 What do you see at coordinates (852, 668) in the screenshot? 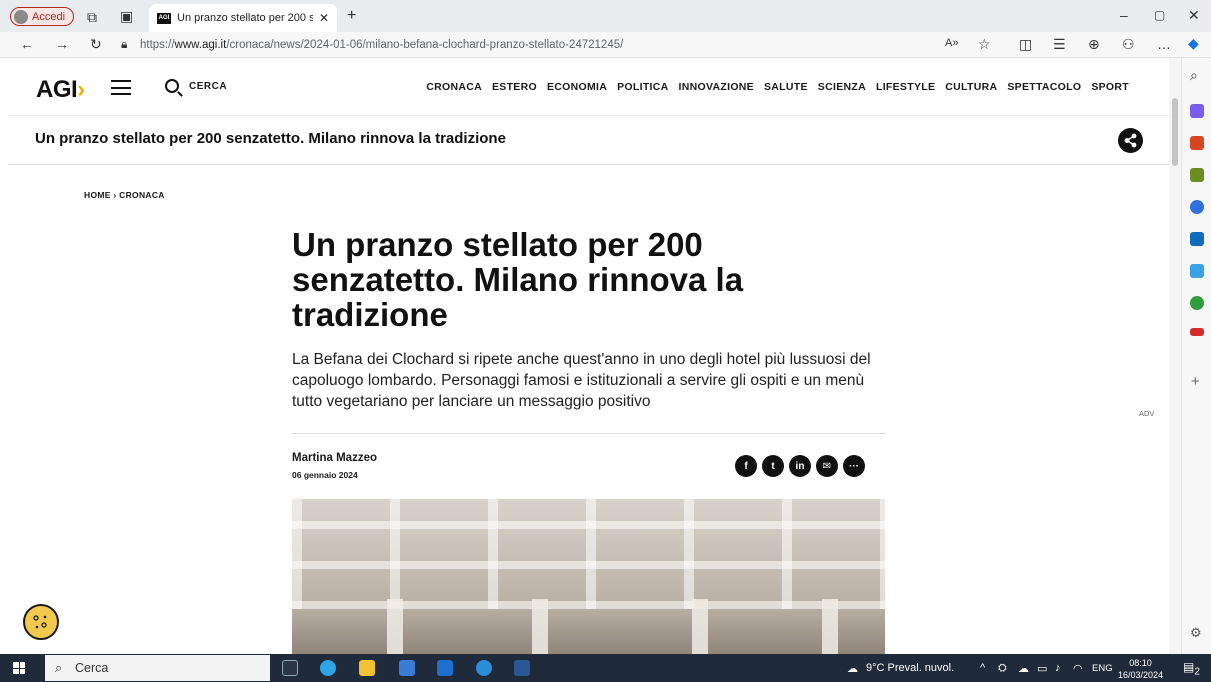
I see `weather-icon: ☁` at bounding box center [852, 668].